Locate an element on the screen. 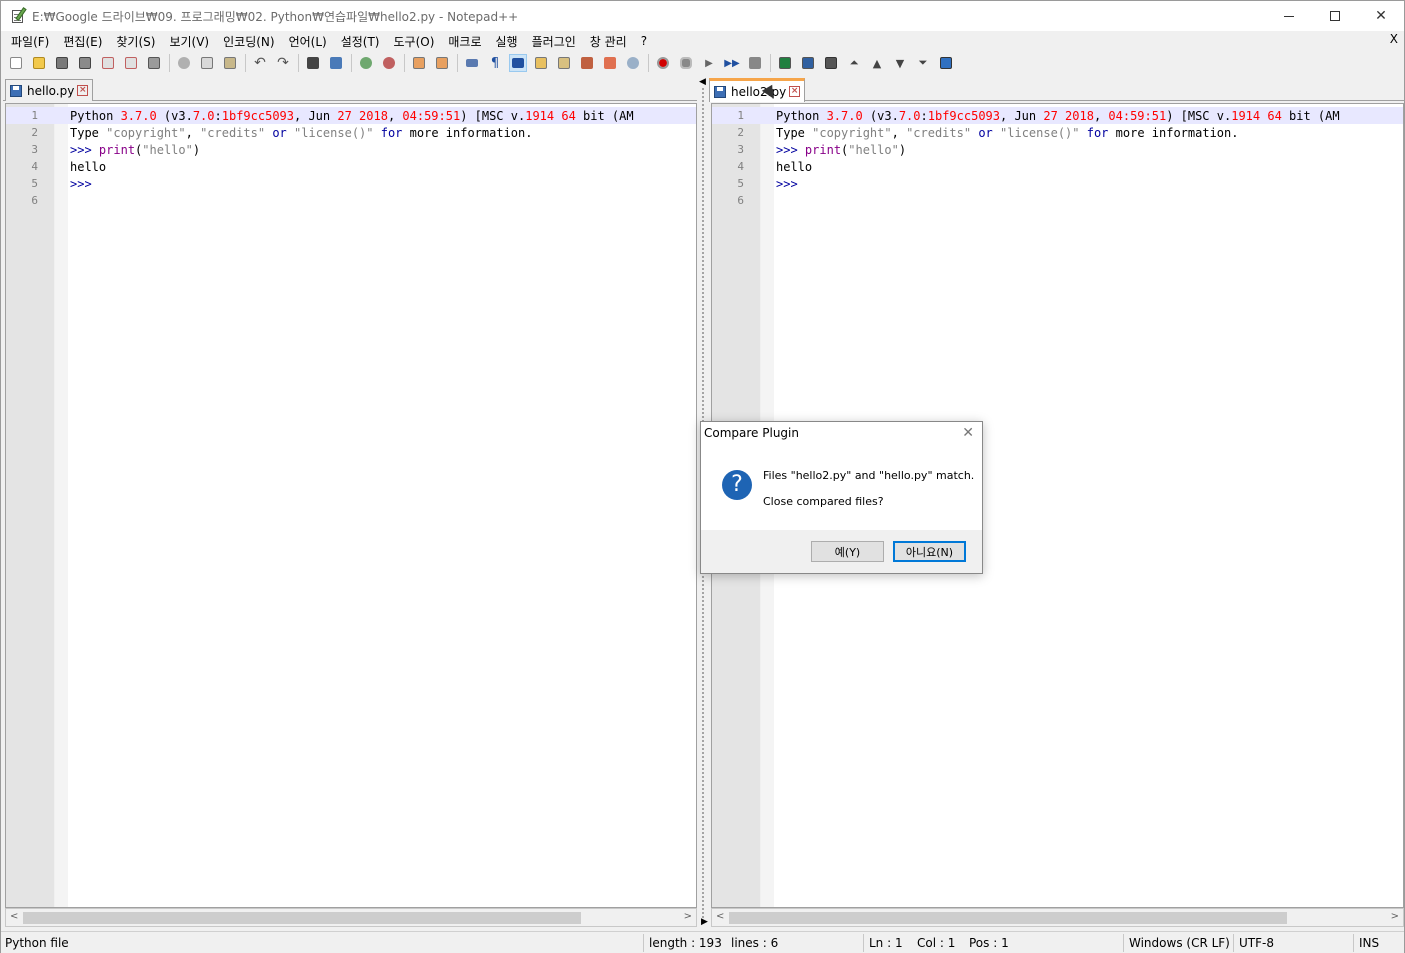 The width and height of the screenshot is (1405, 953). compare-lines-button is located at coordinates (831, 63).